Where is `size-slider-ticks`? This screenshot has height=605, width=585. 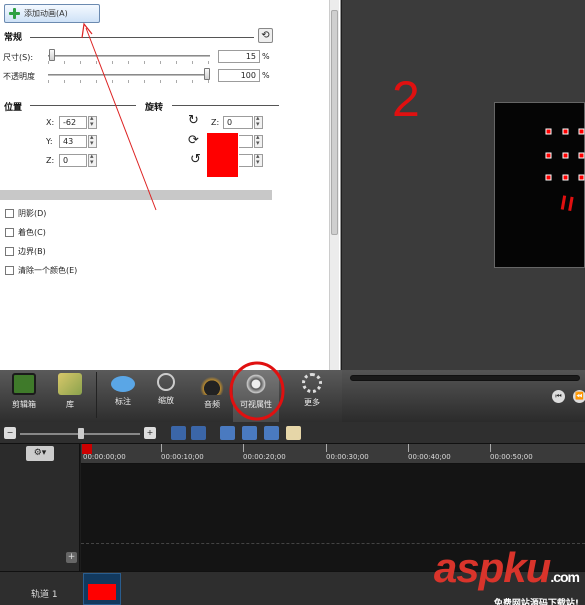 size-slider-ticks is located at coordinates (129, 62).